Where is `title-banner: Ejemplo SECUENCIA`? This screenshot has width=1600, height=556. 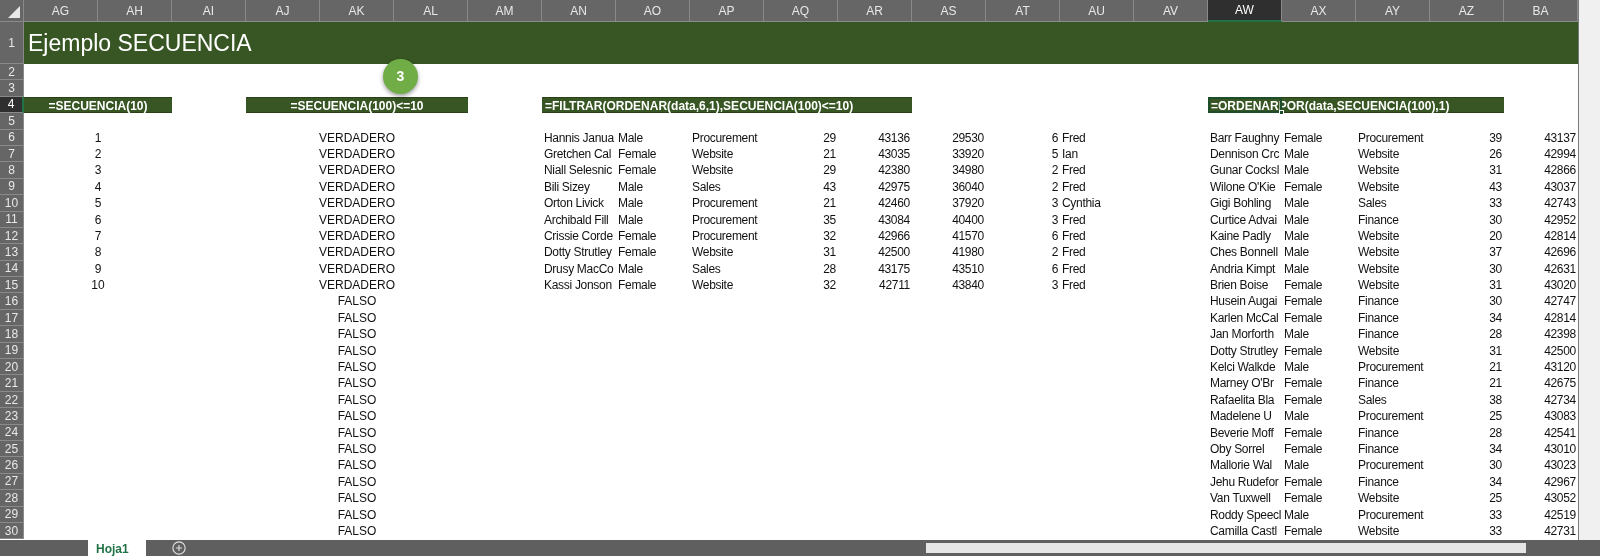
title-banner: Ejemplo SECUENCIA is located at coordinates (801, 43).